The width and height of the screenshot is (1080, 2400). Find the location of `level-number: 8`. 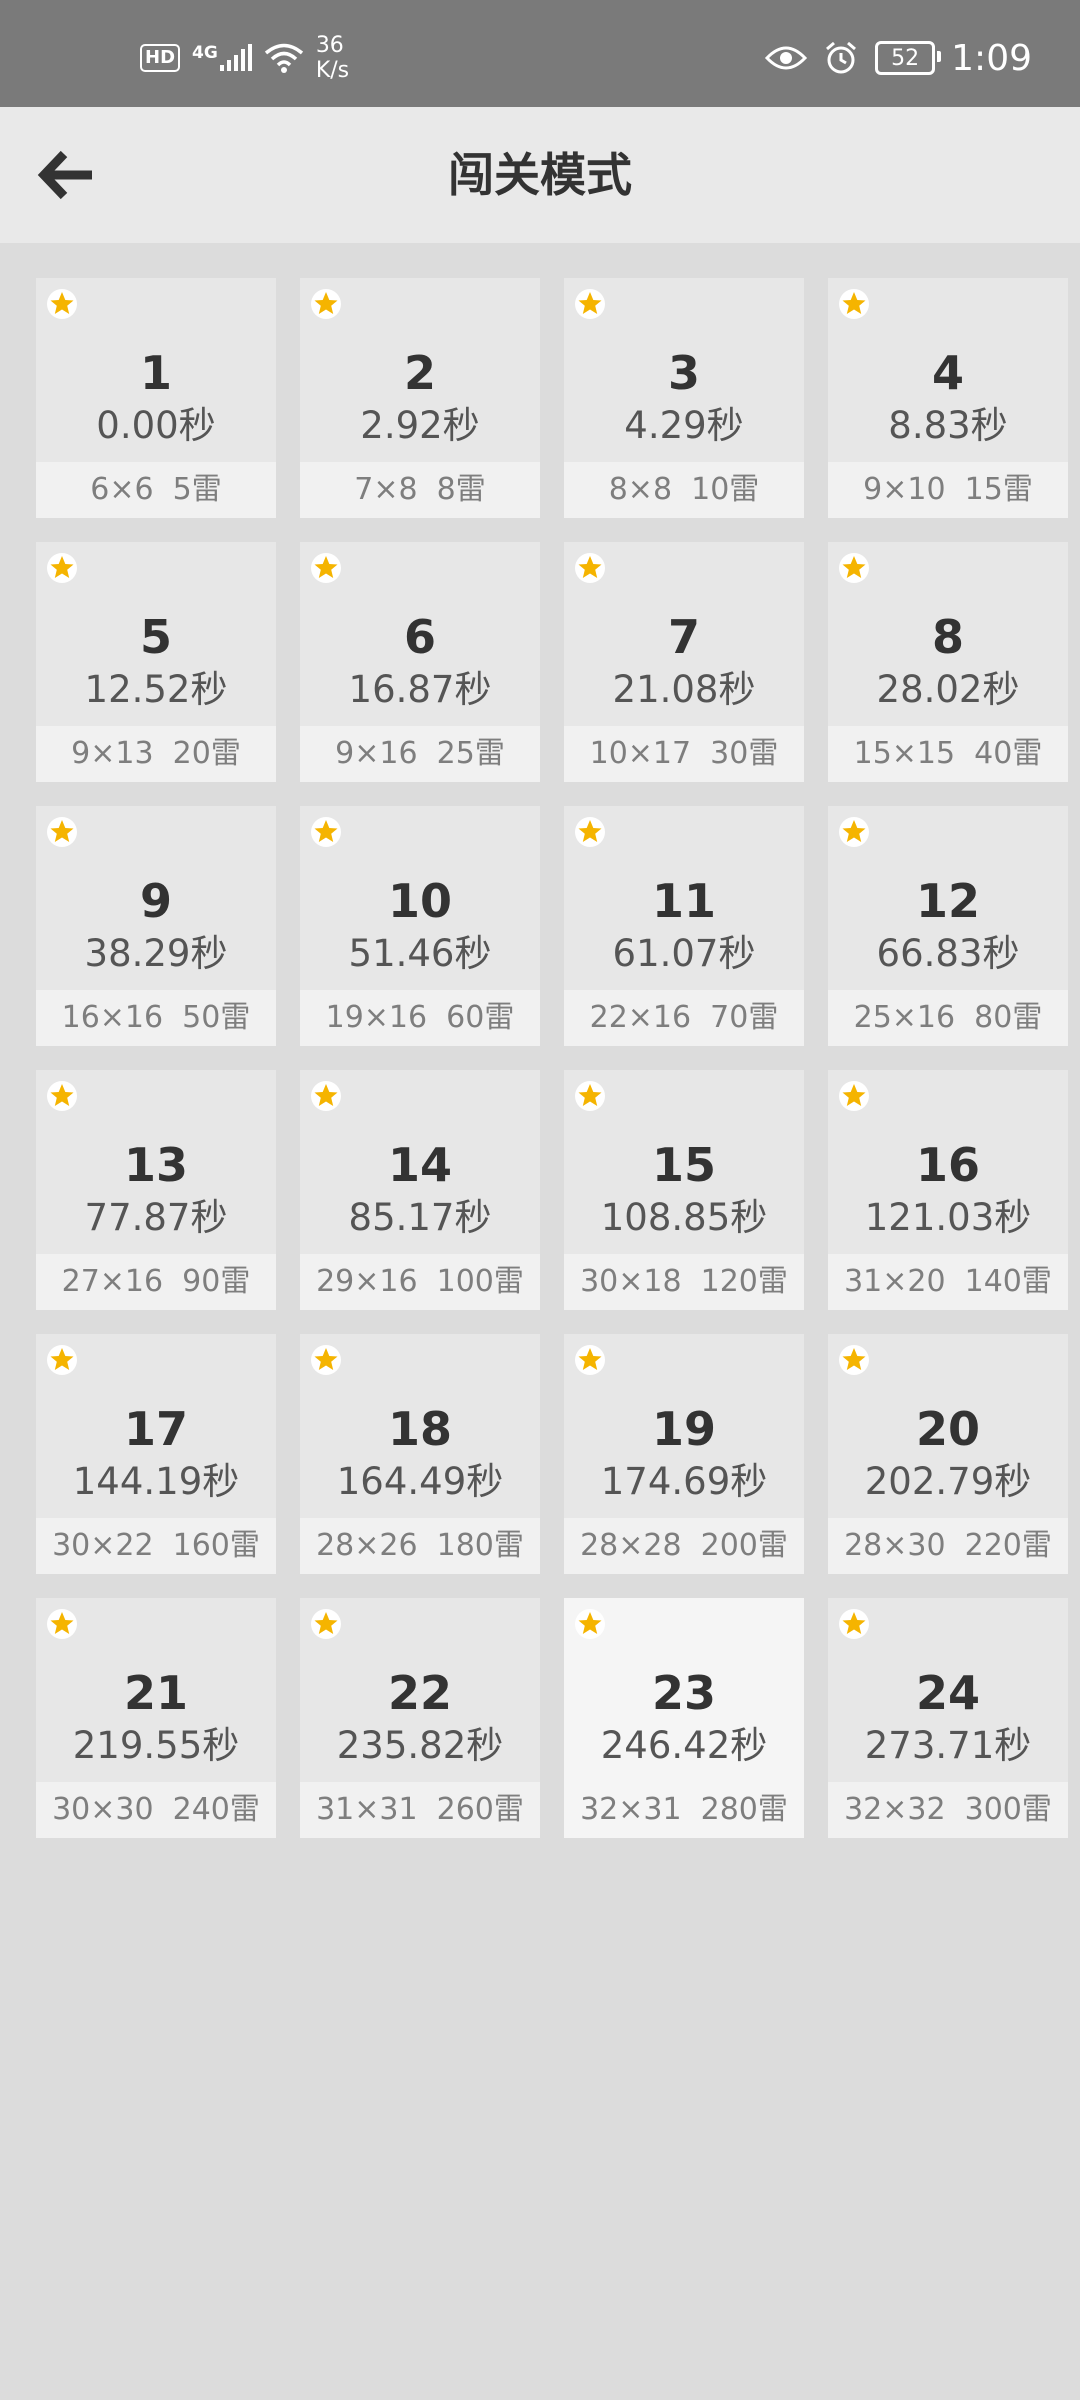

level-number: 8 is located at coordinates (947, 637).